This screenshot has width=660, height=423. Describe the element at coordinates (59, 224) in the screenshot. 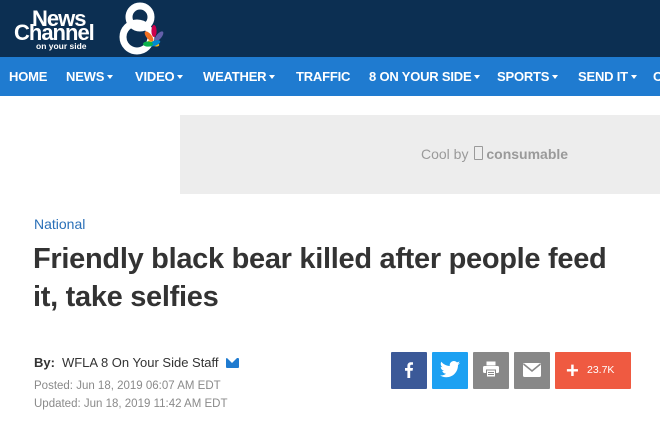

I see `category-link: National` at that location.